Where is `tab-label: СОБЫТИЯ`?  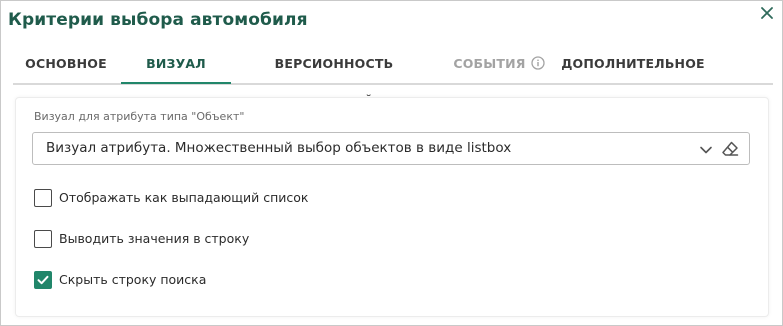 tab-label: СОБЫТИЯ is located at coordinates (489, 63).